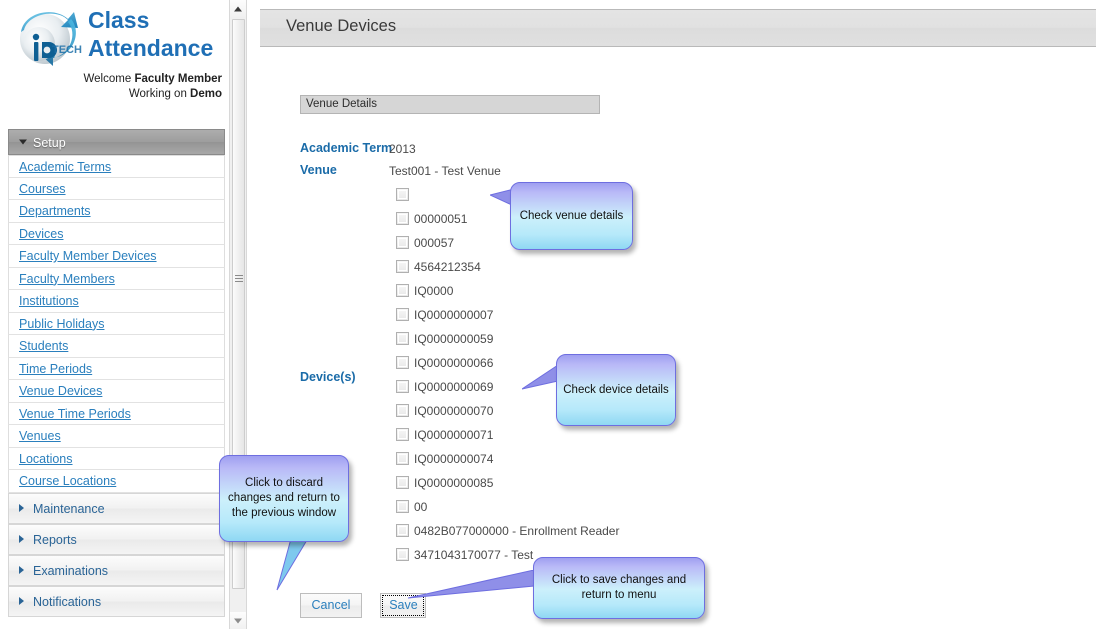 This screenshot has width=1099, height=629. I want to click on welcome-role: Faculty Member, so click(178, 79).